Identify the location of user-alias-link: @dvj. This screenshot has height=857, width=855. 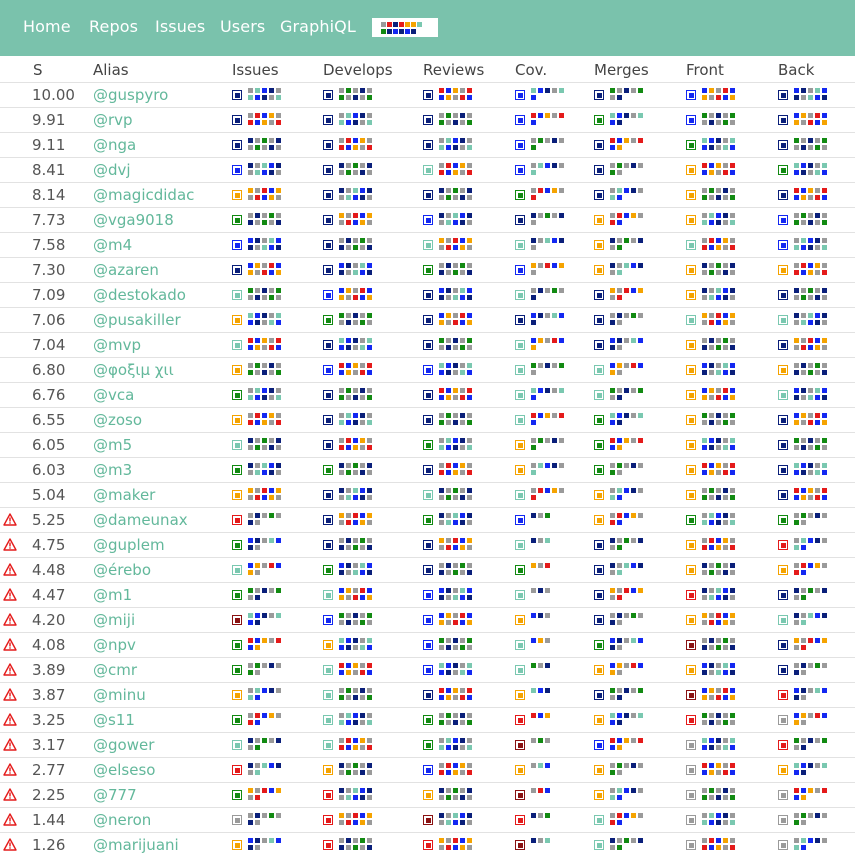
(112, 170).